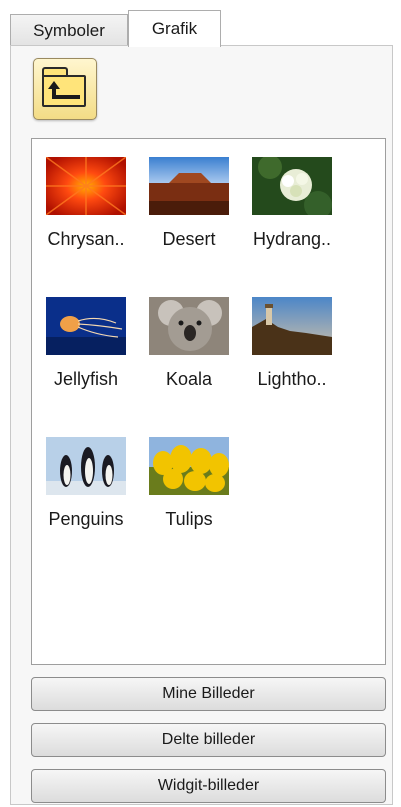 Image resolution: width=401 pixels, height=807 pixels. Describe the element at coordinates (86, 239) in the screenshot. I see `image-caption: Chrysan..` at that location.